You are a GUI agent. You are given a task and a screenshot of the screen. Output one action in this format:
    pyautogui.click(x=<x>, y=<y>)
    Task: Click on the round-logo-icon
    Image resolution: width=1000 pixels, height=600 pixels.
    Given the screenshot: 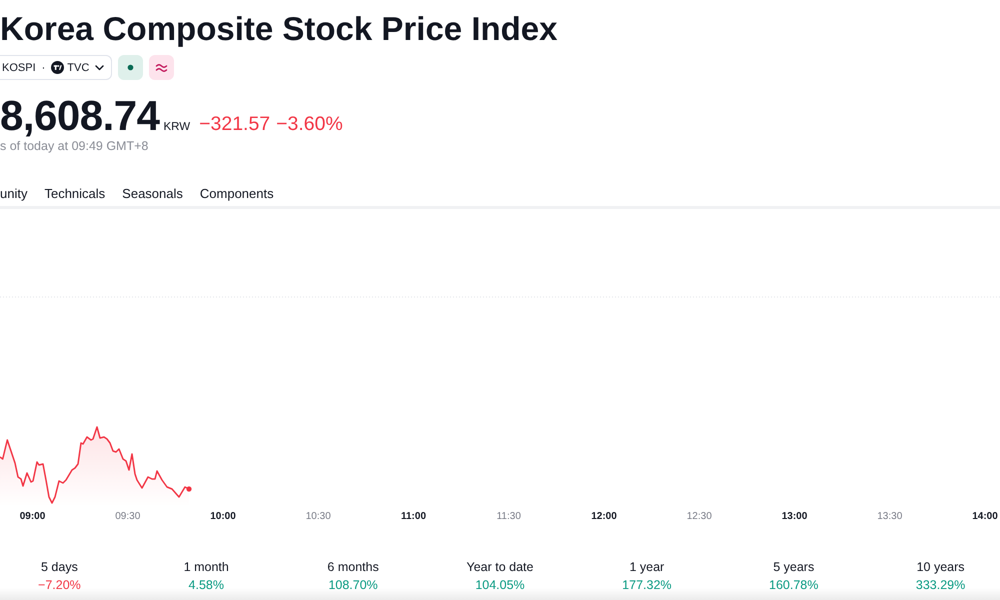 What is the action you would take?
    pyautogui.click(x=57, y=67)
    